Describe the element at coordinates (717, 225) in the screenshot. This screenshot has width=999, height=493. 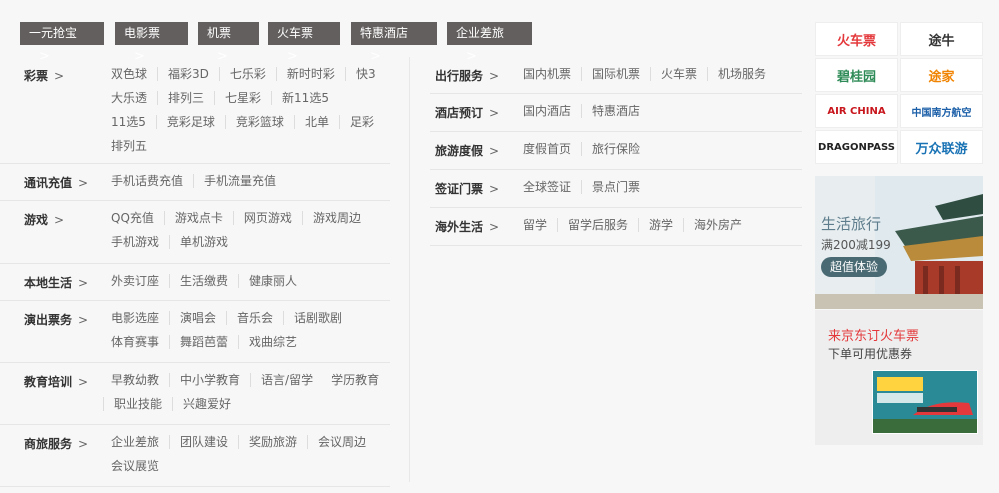
I see `category-link: 海外房产` at that location.